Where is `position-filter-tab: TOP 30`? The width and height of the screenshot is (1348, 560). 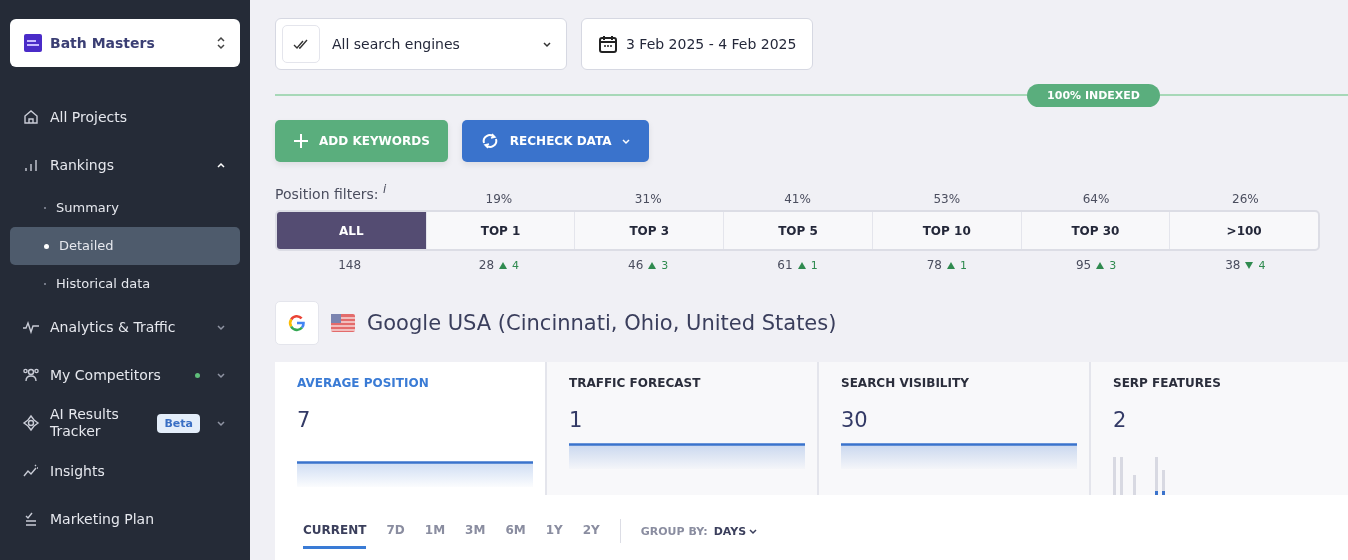
position-filter-tab: TOP 30 is located at coordinates (1095, 230).